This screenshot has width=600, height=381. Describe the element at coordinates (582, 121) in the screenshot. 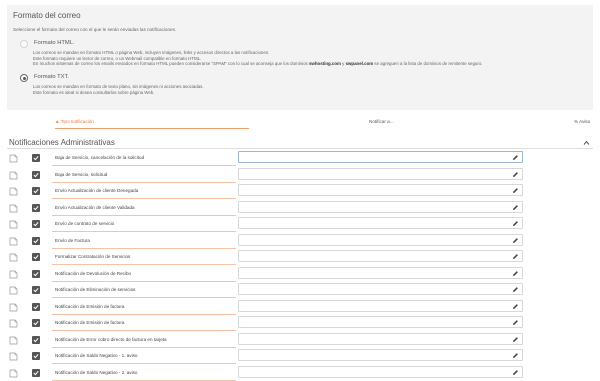

I see `tab-aviso: % Aviso` at that location.